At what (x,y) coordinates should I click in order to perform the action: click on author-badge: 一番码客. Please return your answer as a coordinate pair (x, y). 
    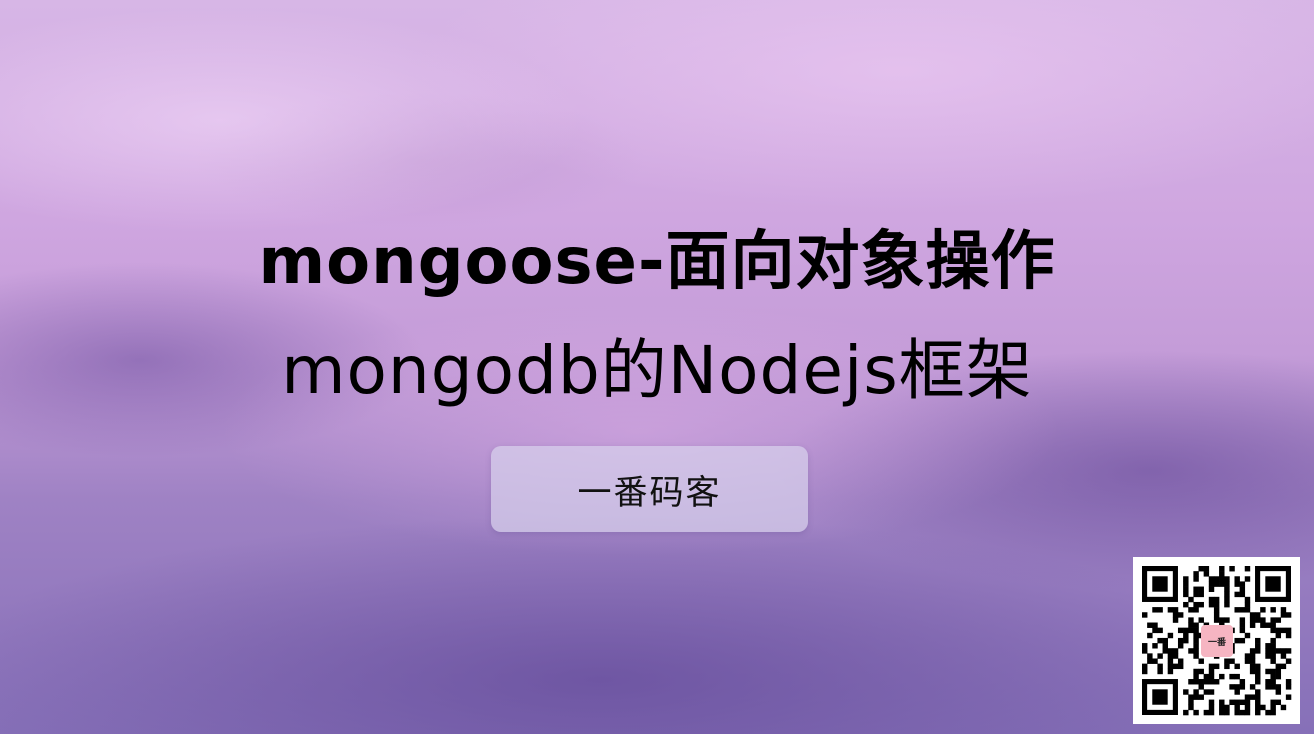
    Looking at the image, I should click on (649, 489).